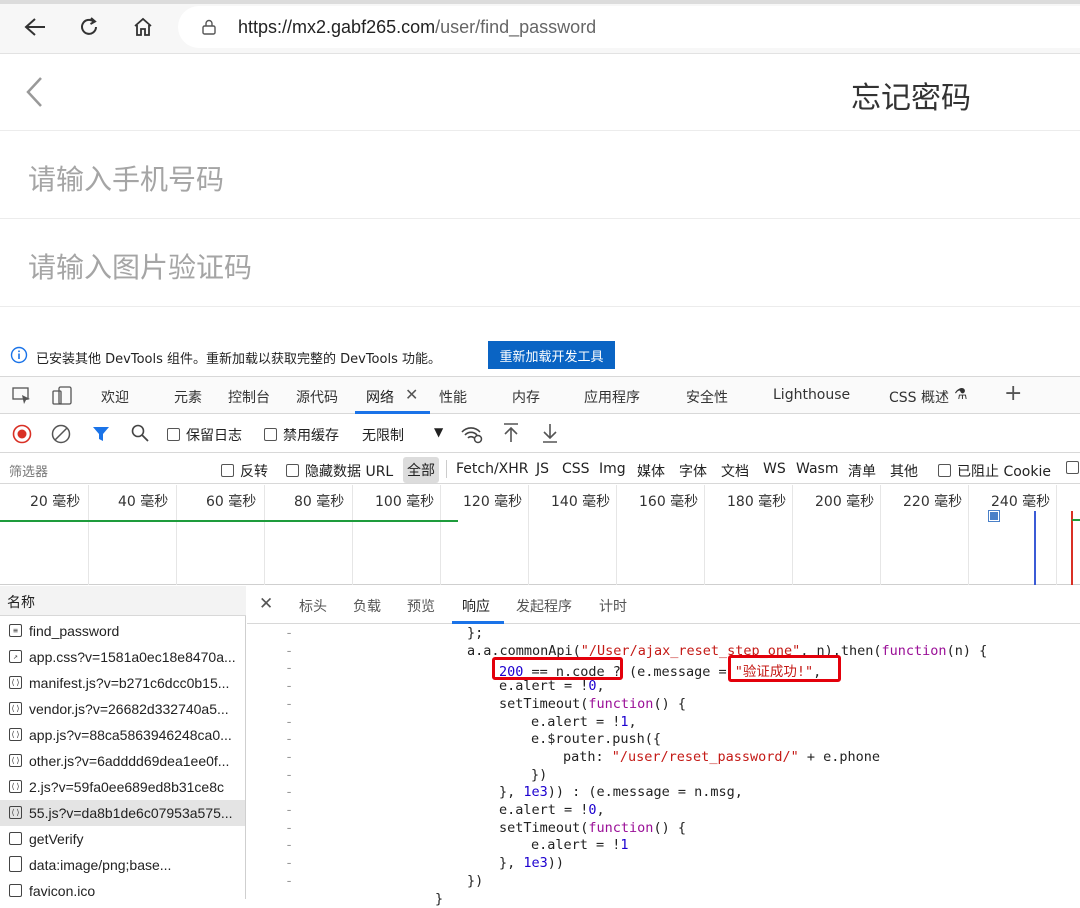 This screenshot has width=1080, height=908. I want to click on tab-console: 控制台, so click(249, 397).